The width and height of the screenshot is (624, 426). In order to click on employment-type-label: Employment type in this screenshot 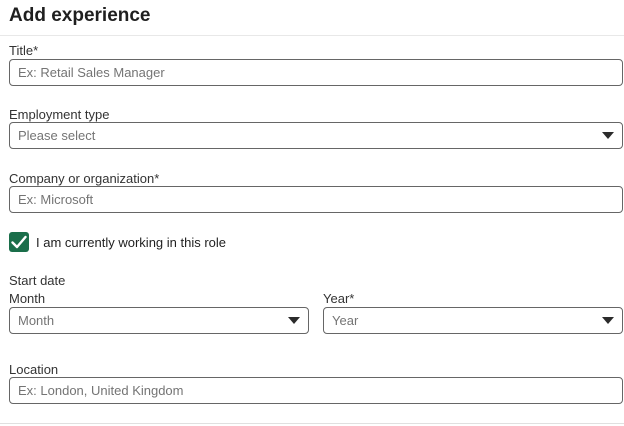, I will do `click(59, 114)`.